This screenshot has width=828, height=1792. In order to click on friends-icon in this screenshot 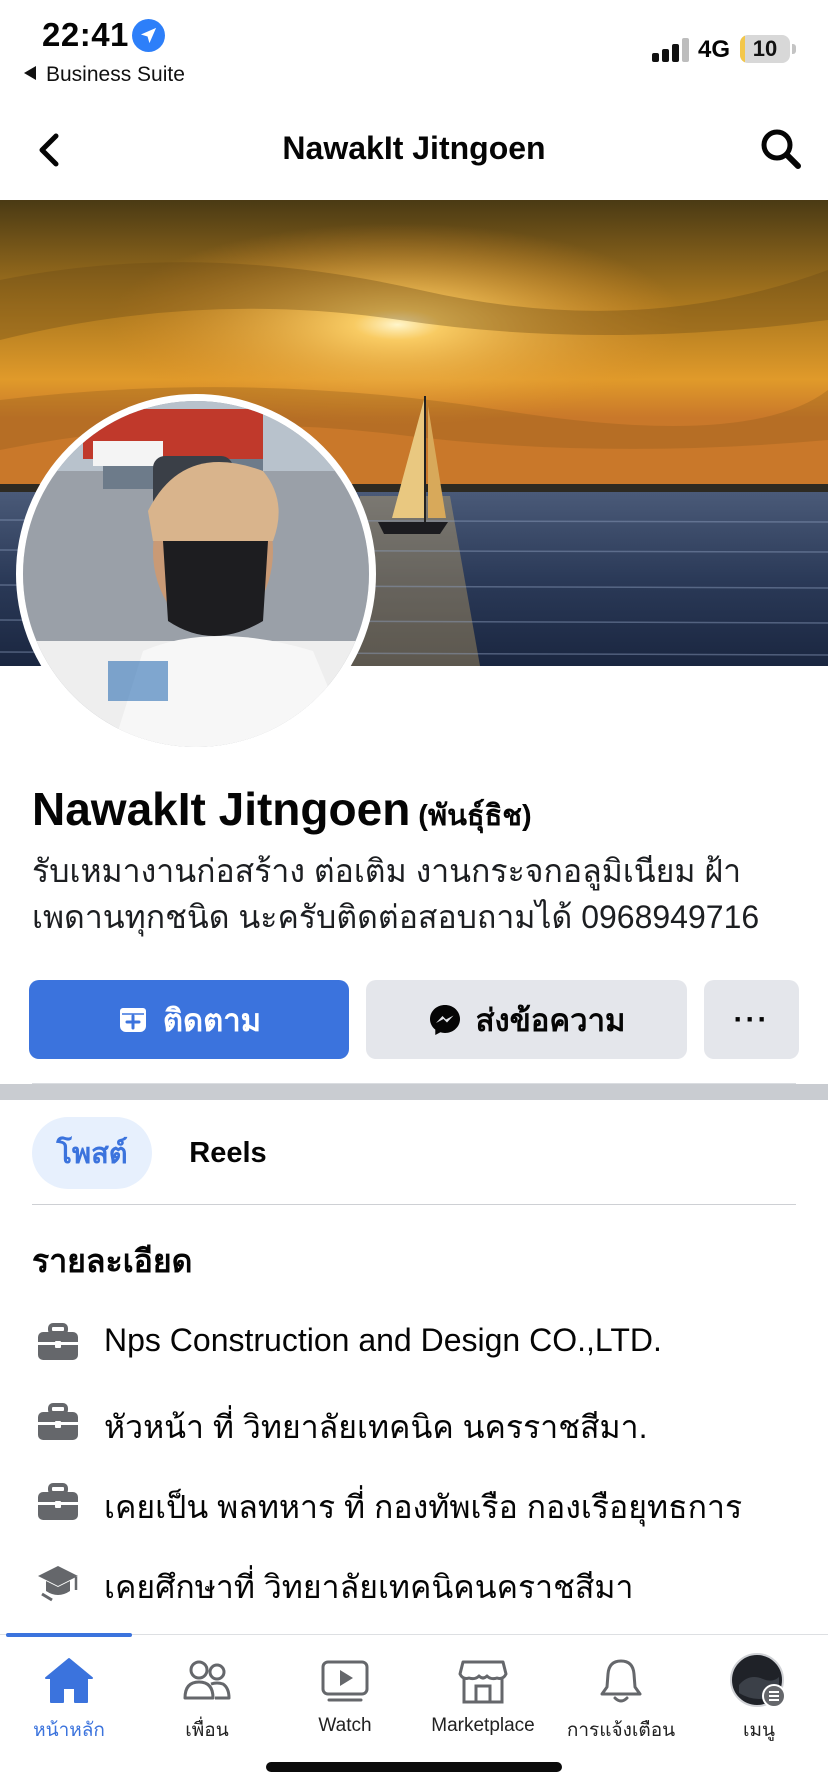, I will do `click(207, 1681)`.